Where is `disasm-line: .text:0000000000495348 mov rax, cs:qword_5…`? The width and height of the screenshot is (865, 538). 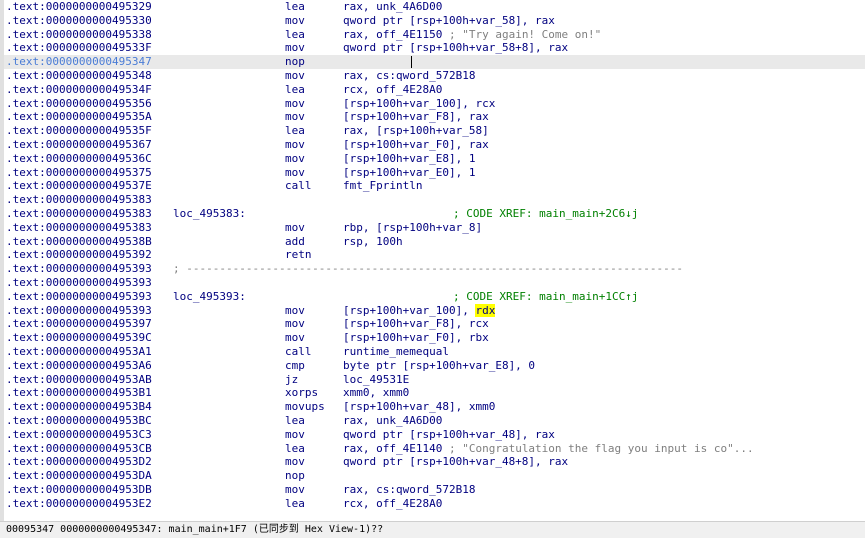
disasm-line: .text:0000000000495348 mov rax, cs:qword_5… is located at coordinates (434, 76).